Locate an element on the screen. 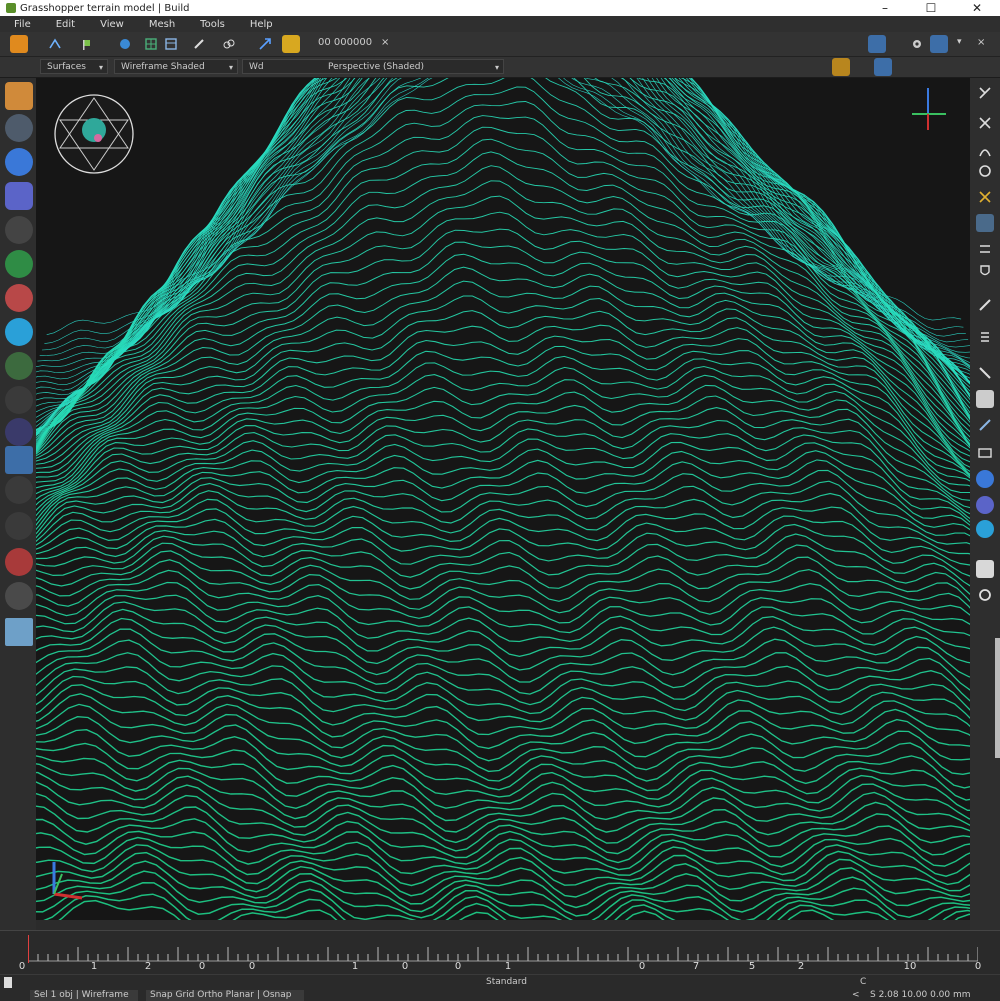 Image resolution: width=1000 pixels, height=1001 pixels. timeline: 0 1 2 0 0 1 0 0 1 0 7 5 2 10 0 is located at coordinates (500, 952).